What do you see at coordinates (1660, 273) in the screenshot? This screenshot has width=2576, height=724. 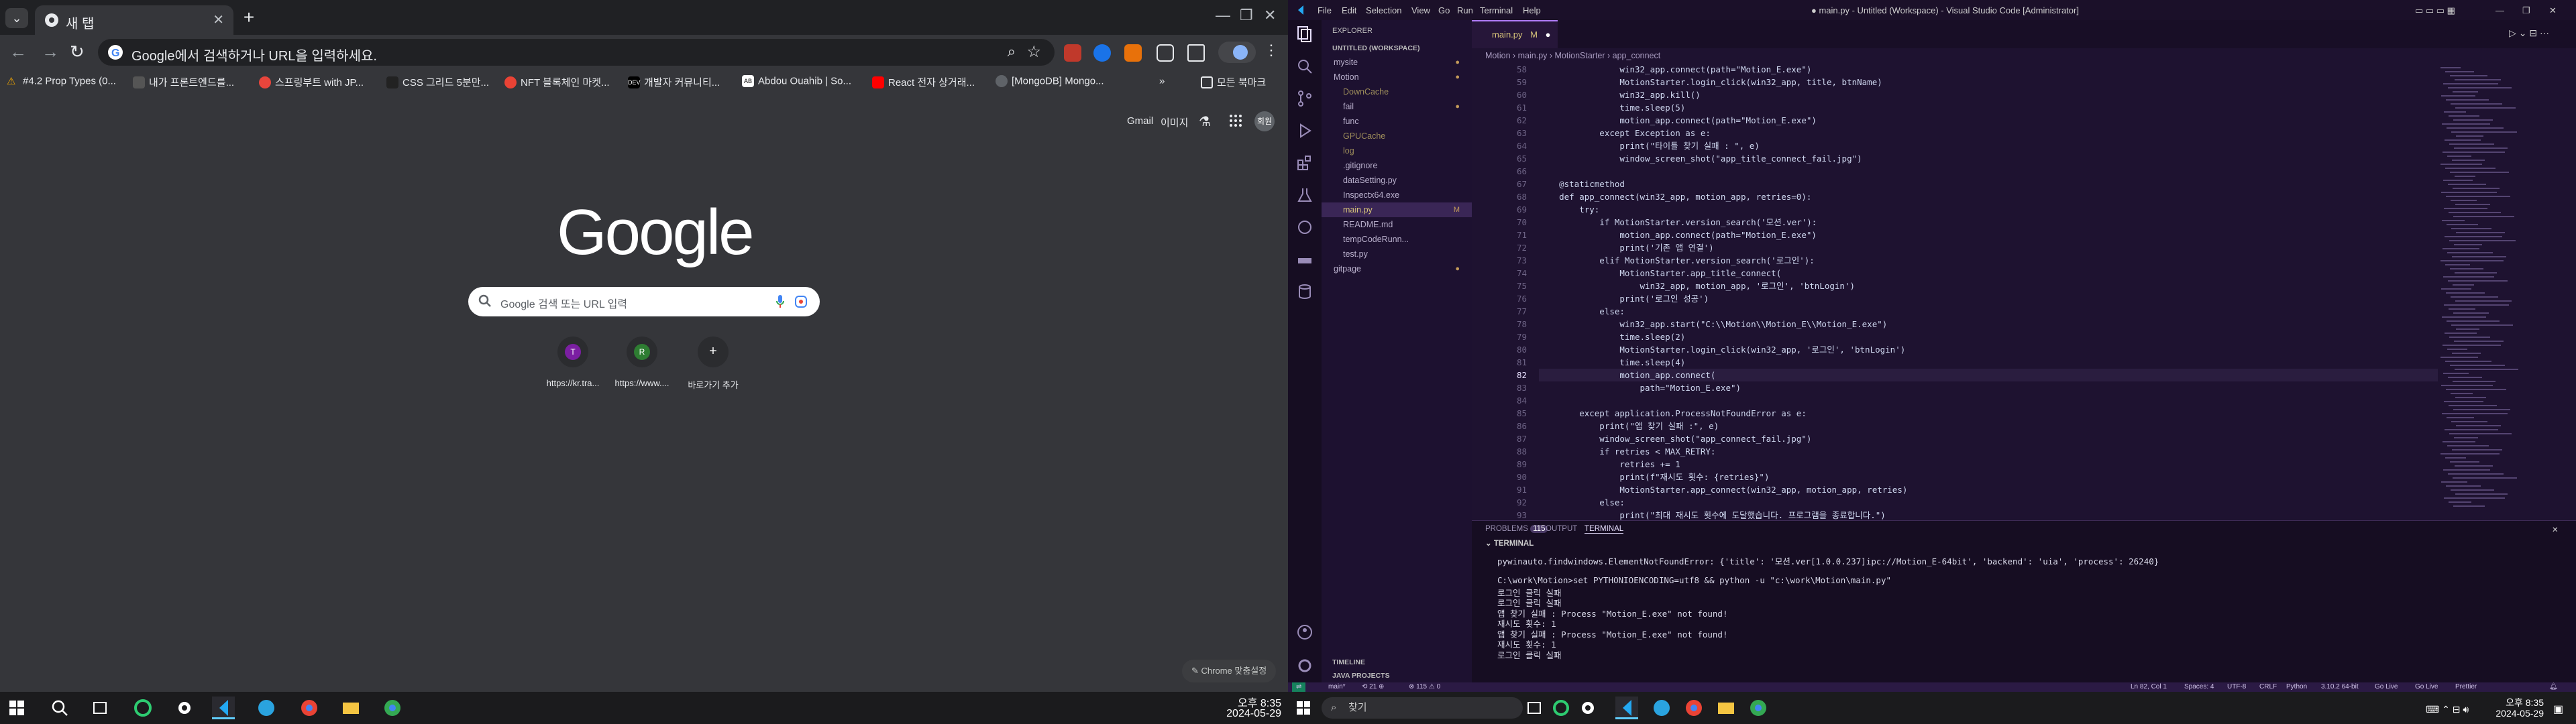 I see `code-line: MotionStarter.app_title_connect(` at bounding box center [1660, 273].